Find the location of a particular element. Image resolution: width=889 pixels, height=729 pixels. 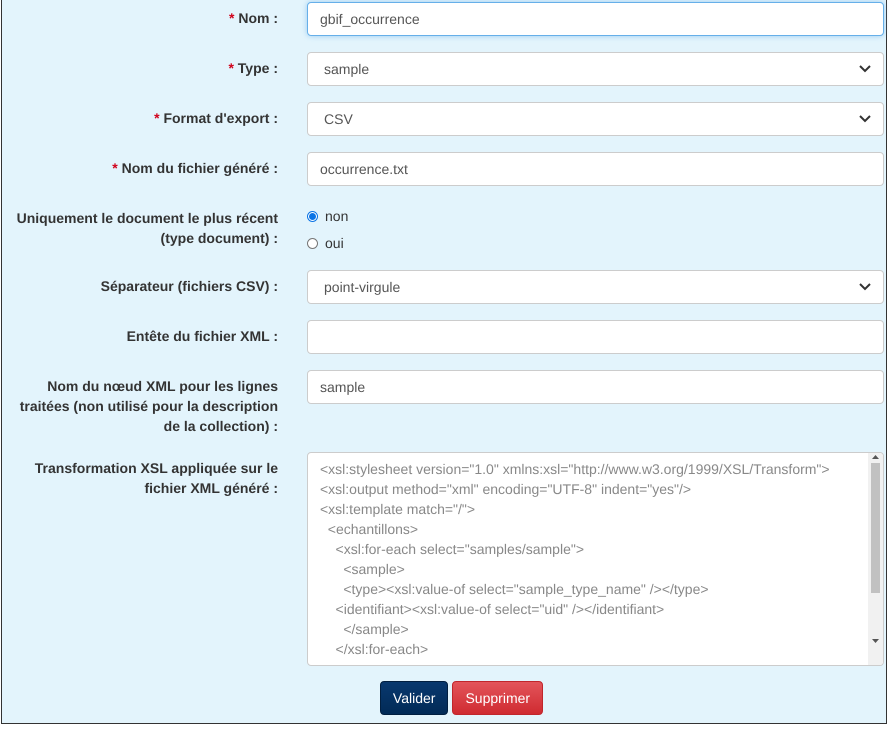

text-input is located at coordinates (595, 337).